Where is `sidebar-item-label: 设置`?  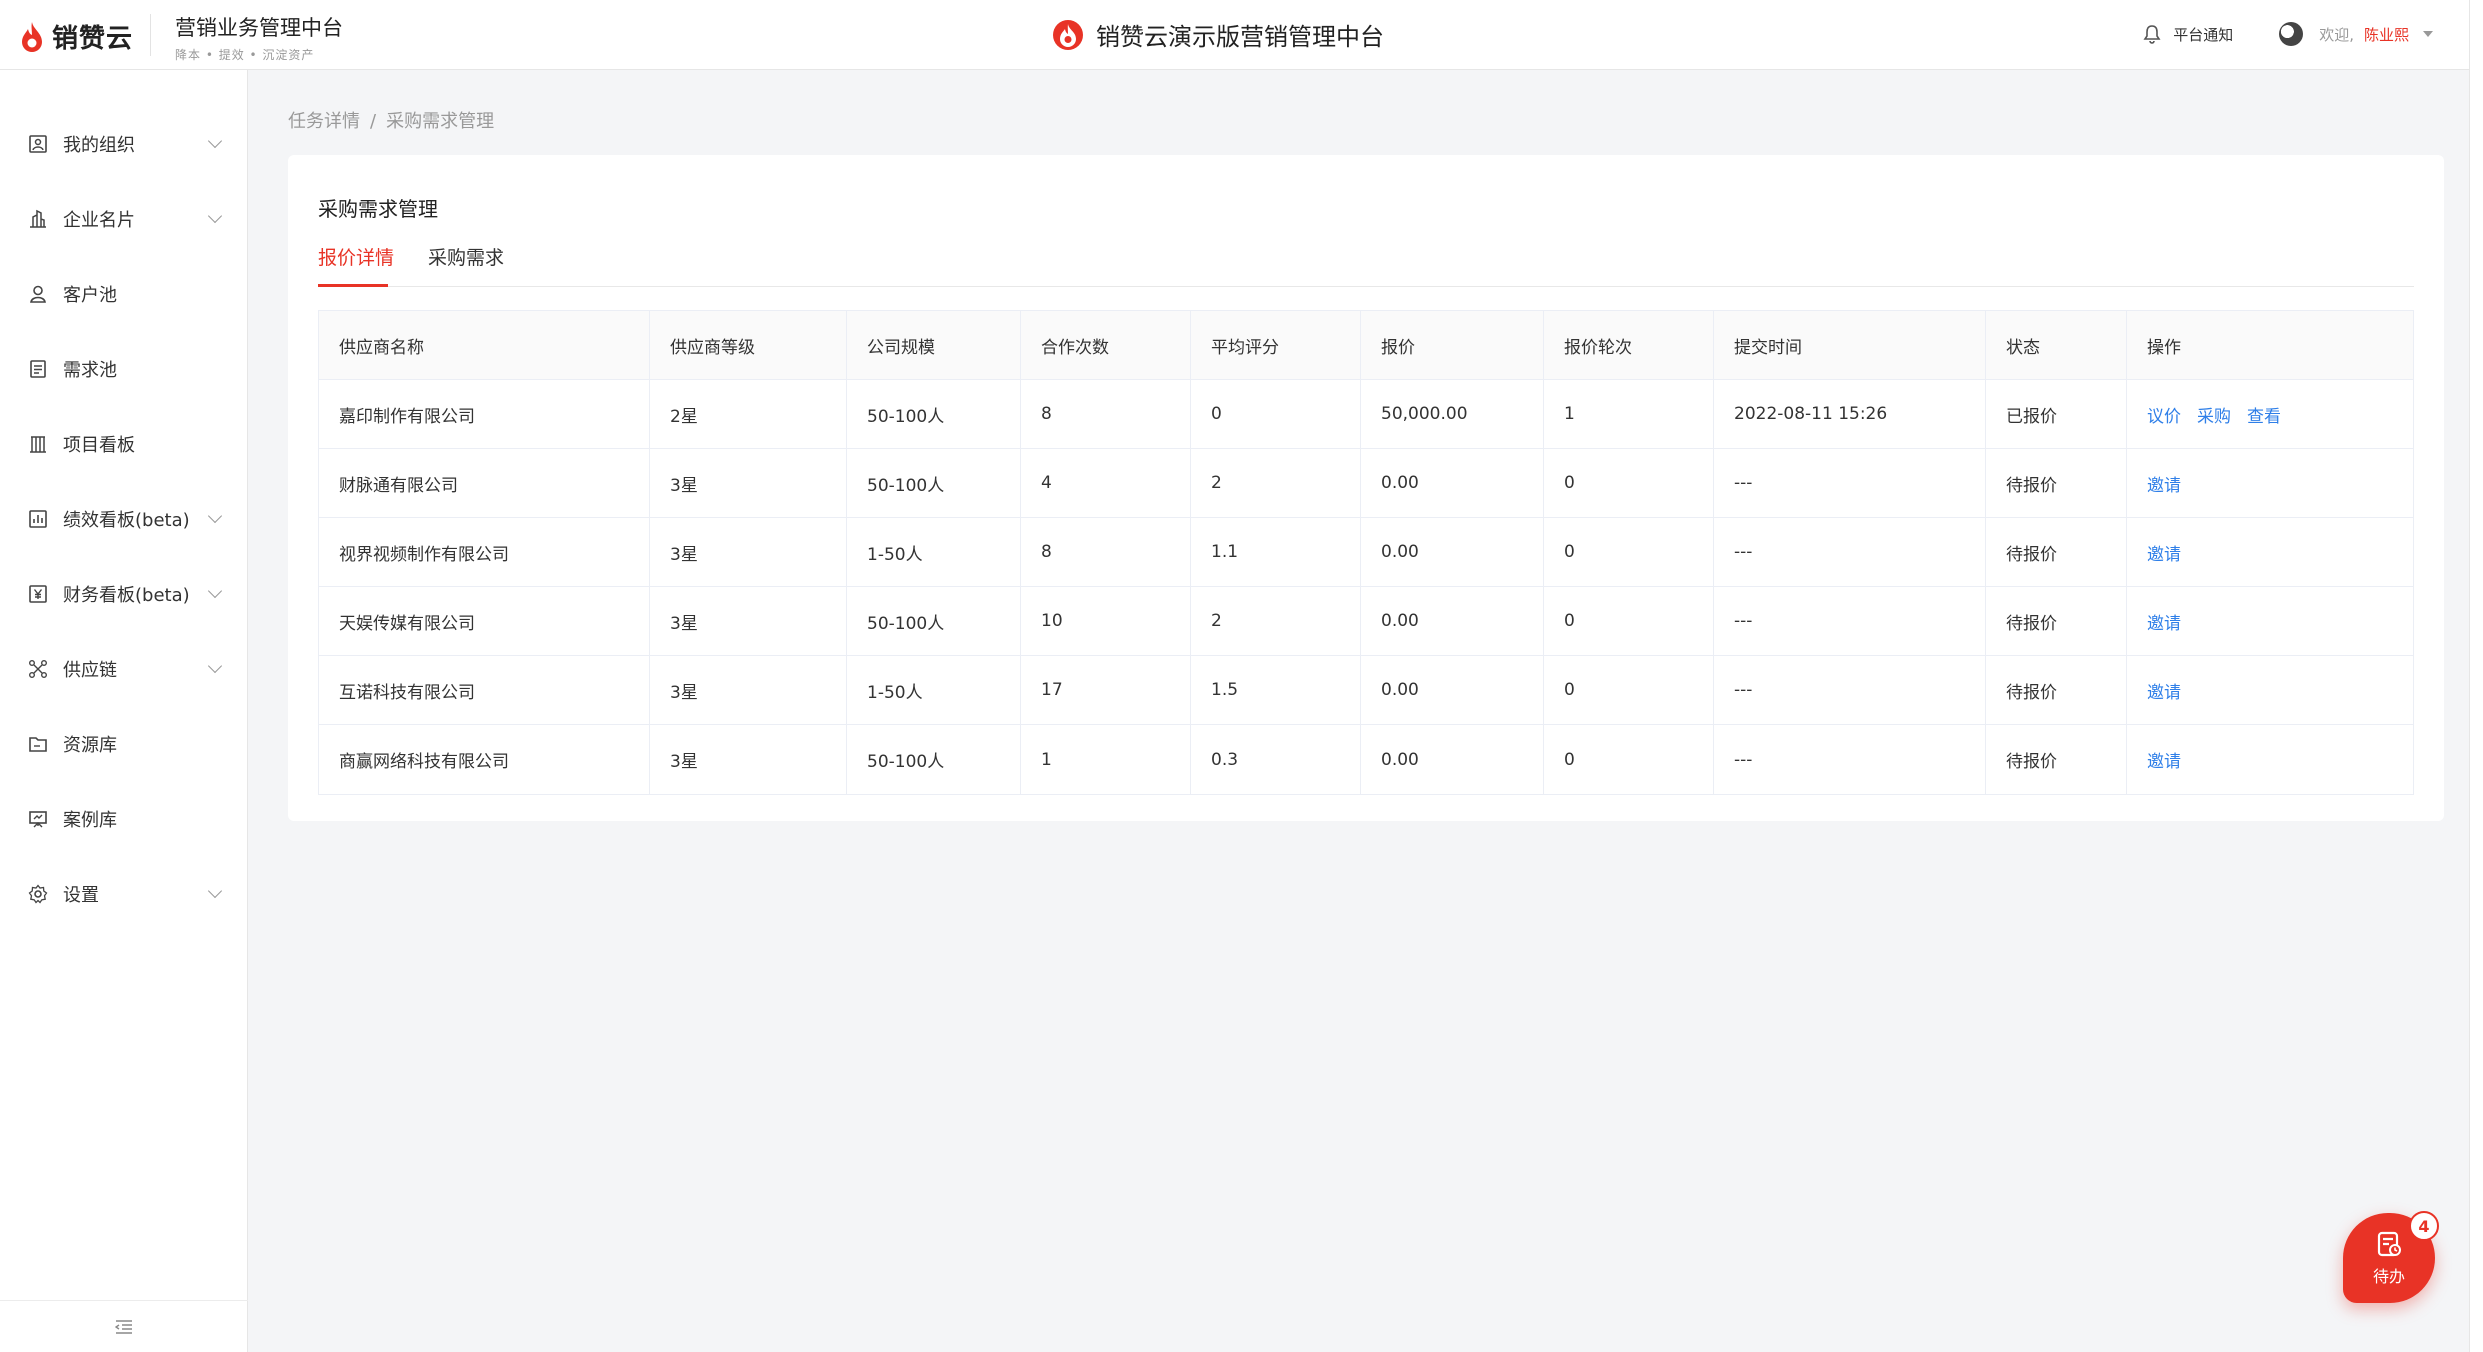
sidebar-item-label: 设置 is located at coordinates (81, 895).